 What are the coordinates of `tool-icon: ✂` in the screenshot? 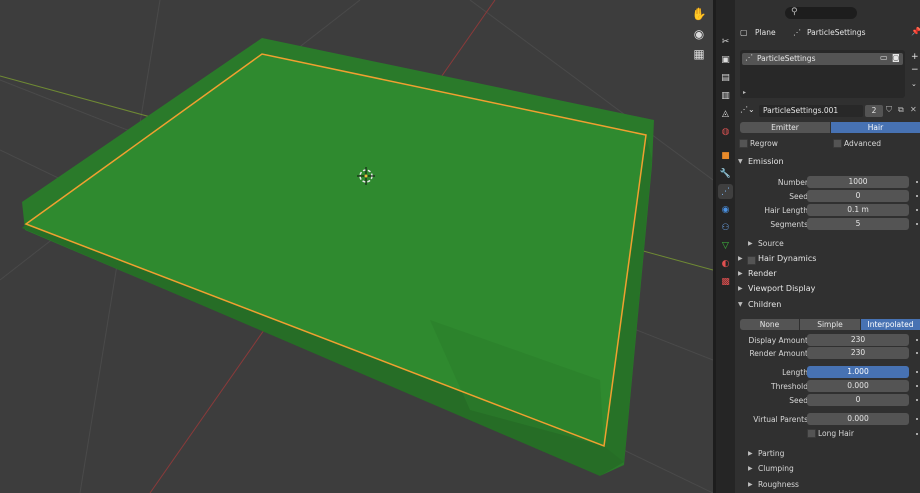 It's located at (725, 41).